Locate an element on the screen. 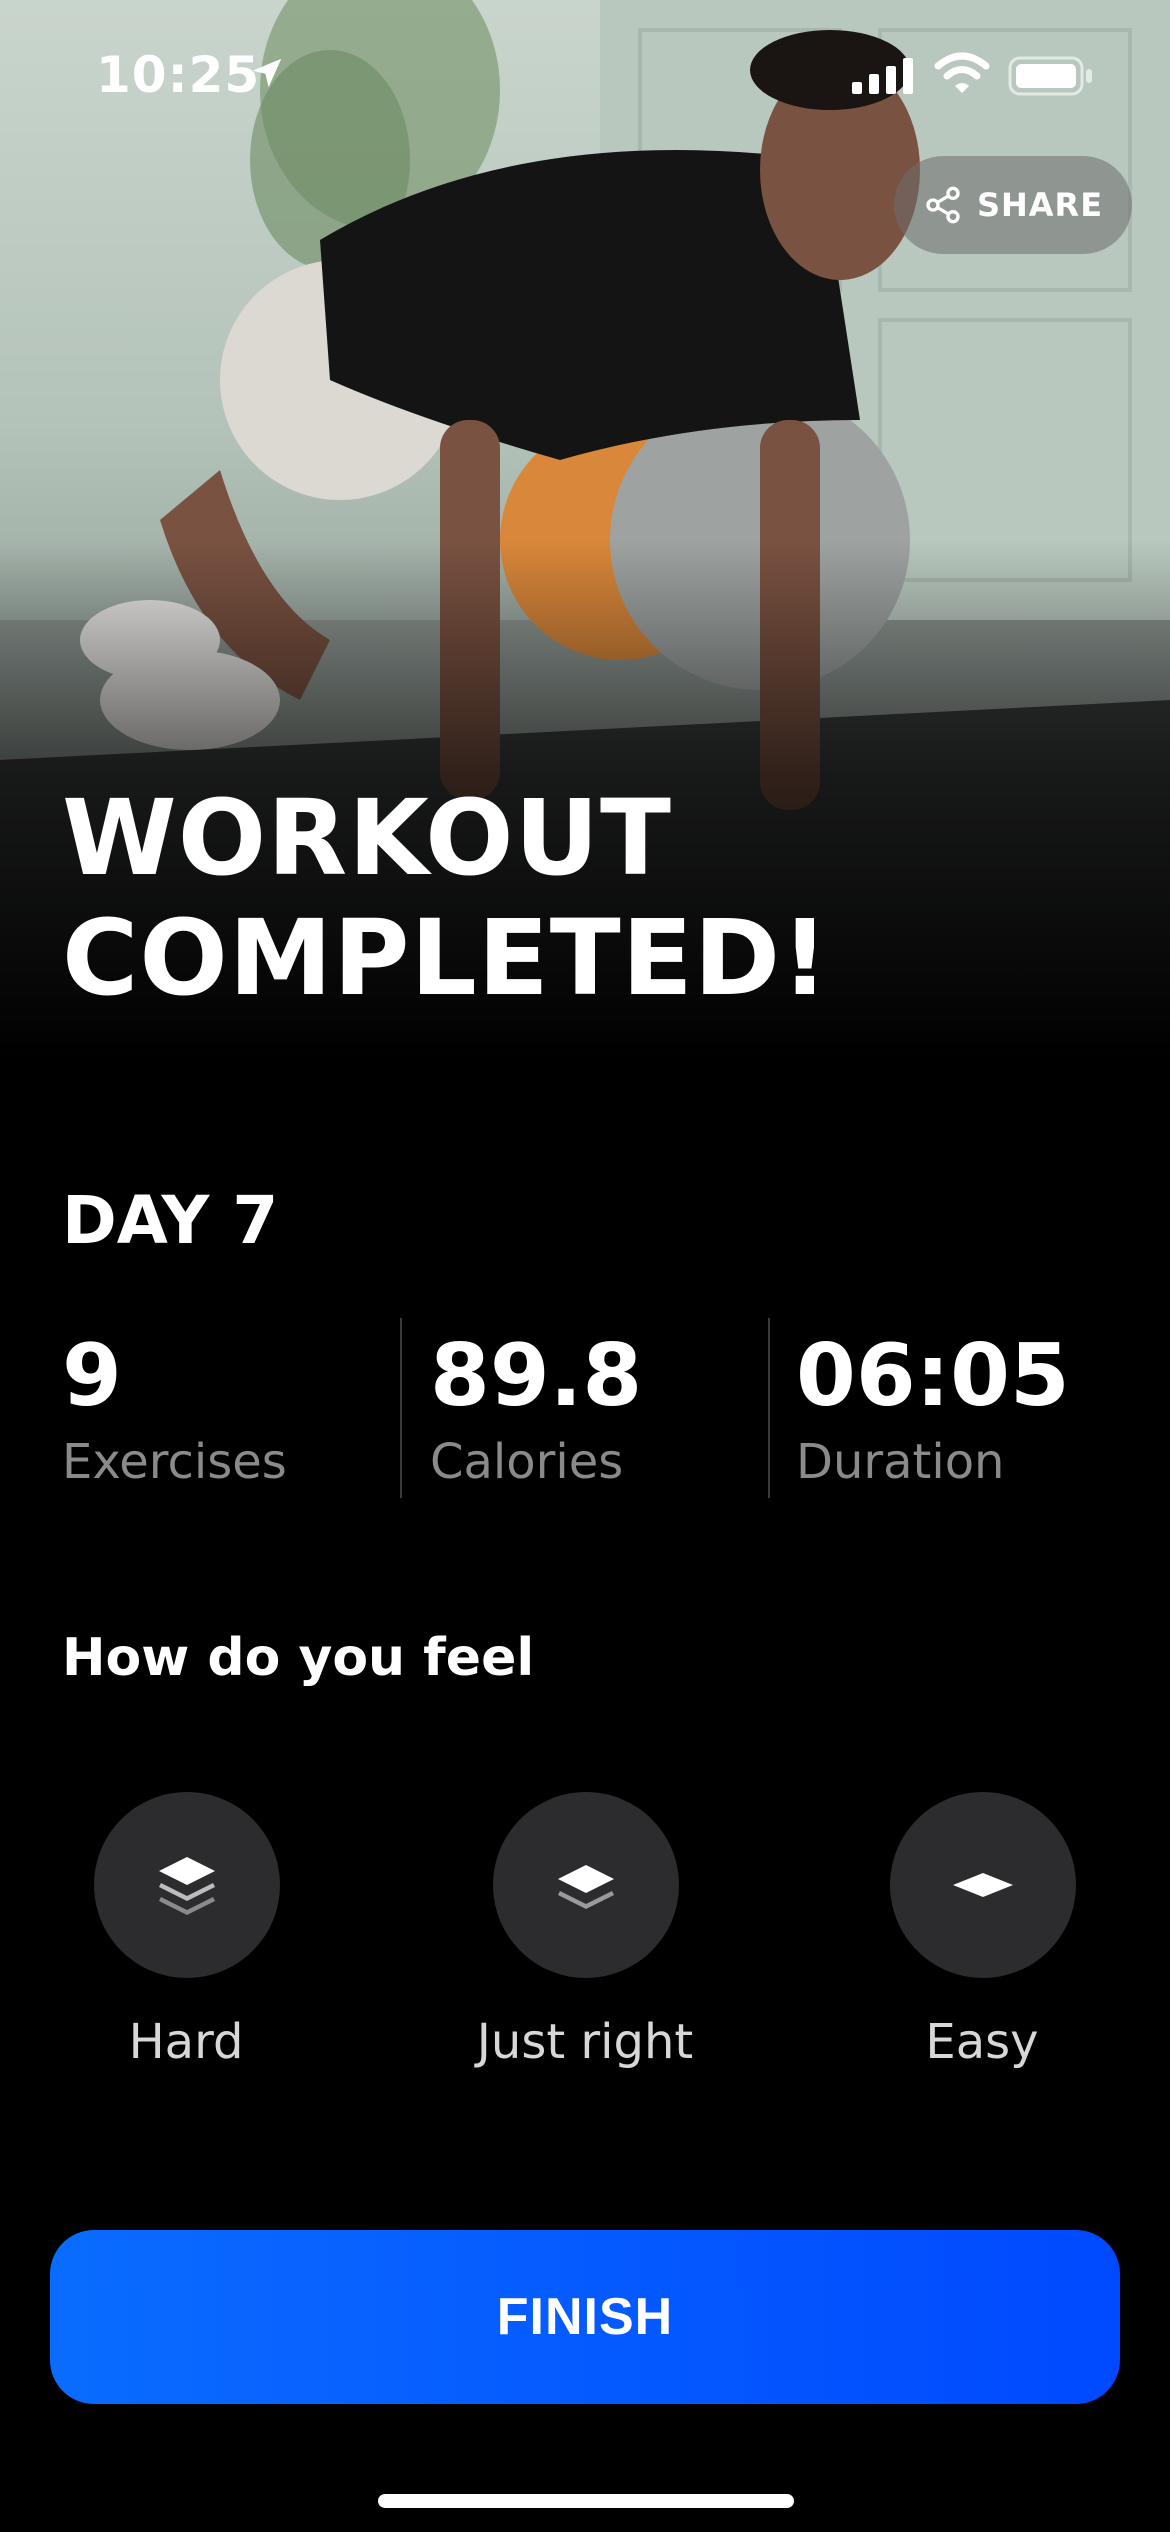 Image resolution: width=1170 pixels, height=2532 pixels. title-line-1: WORKOUT is located at coordinates (367, 838).